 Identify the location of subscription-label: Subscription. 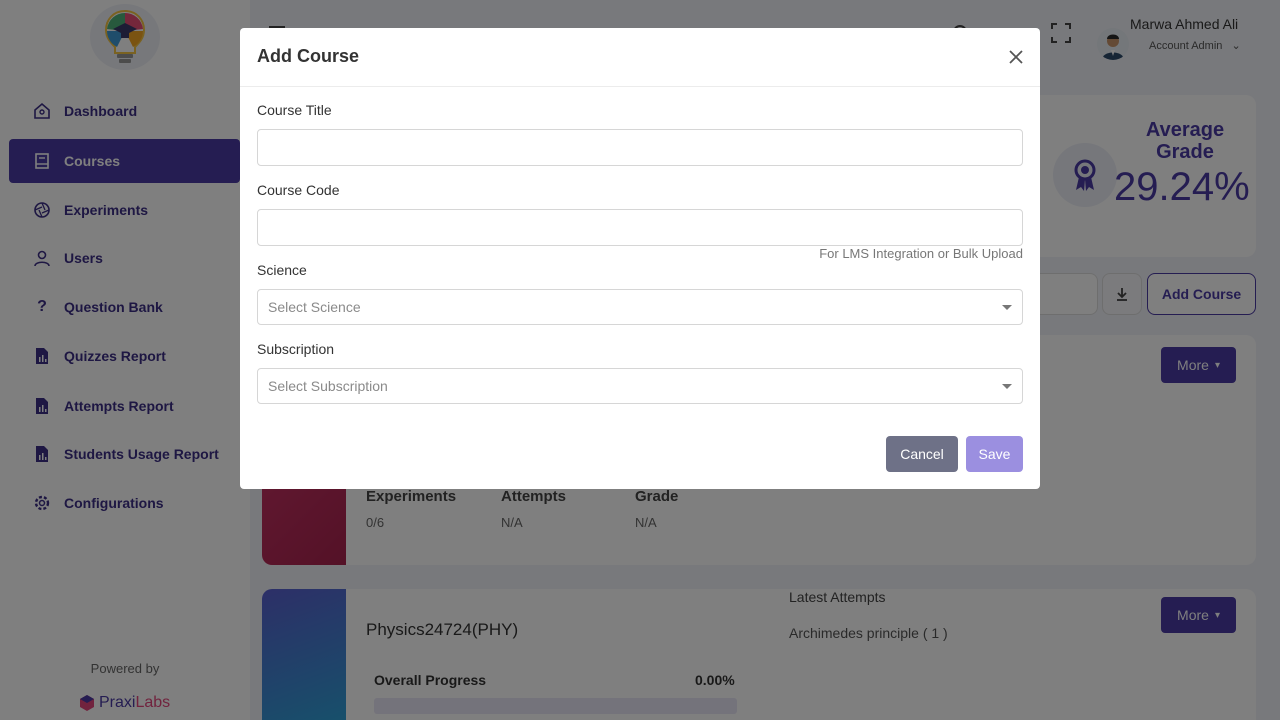
(296, 349).